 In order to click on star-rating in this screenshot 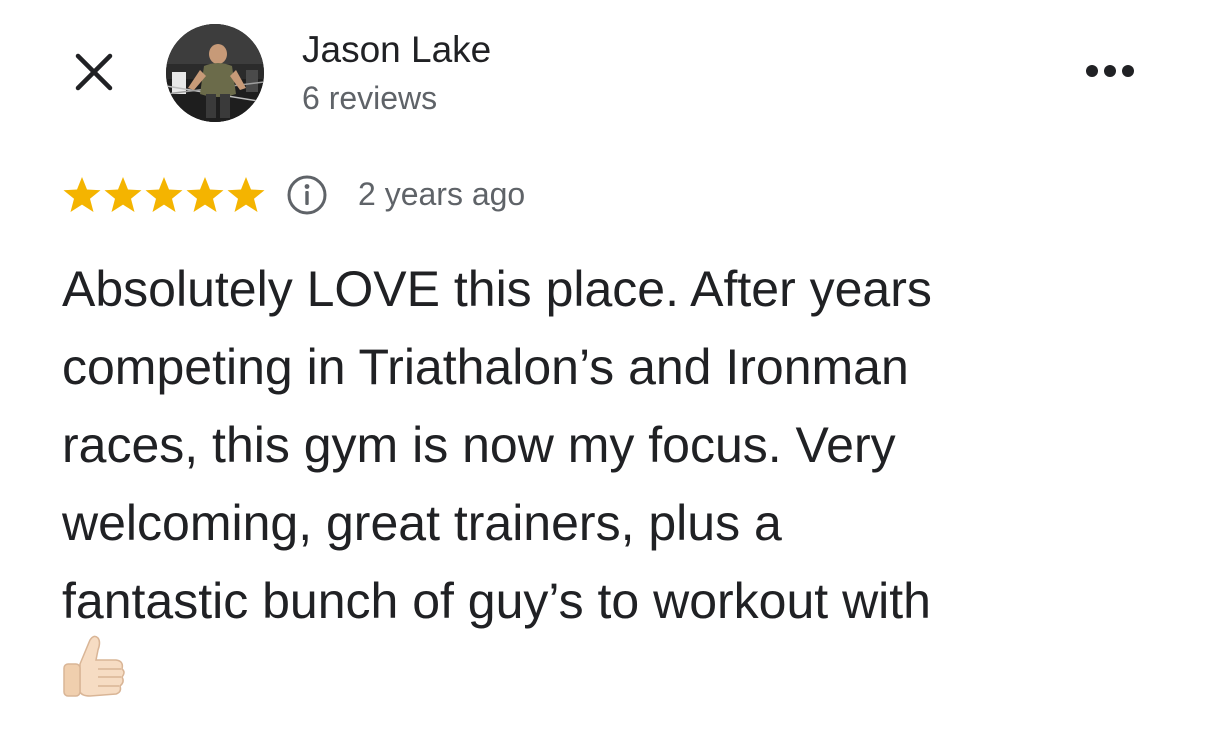, I will do `click(165, 195)`.